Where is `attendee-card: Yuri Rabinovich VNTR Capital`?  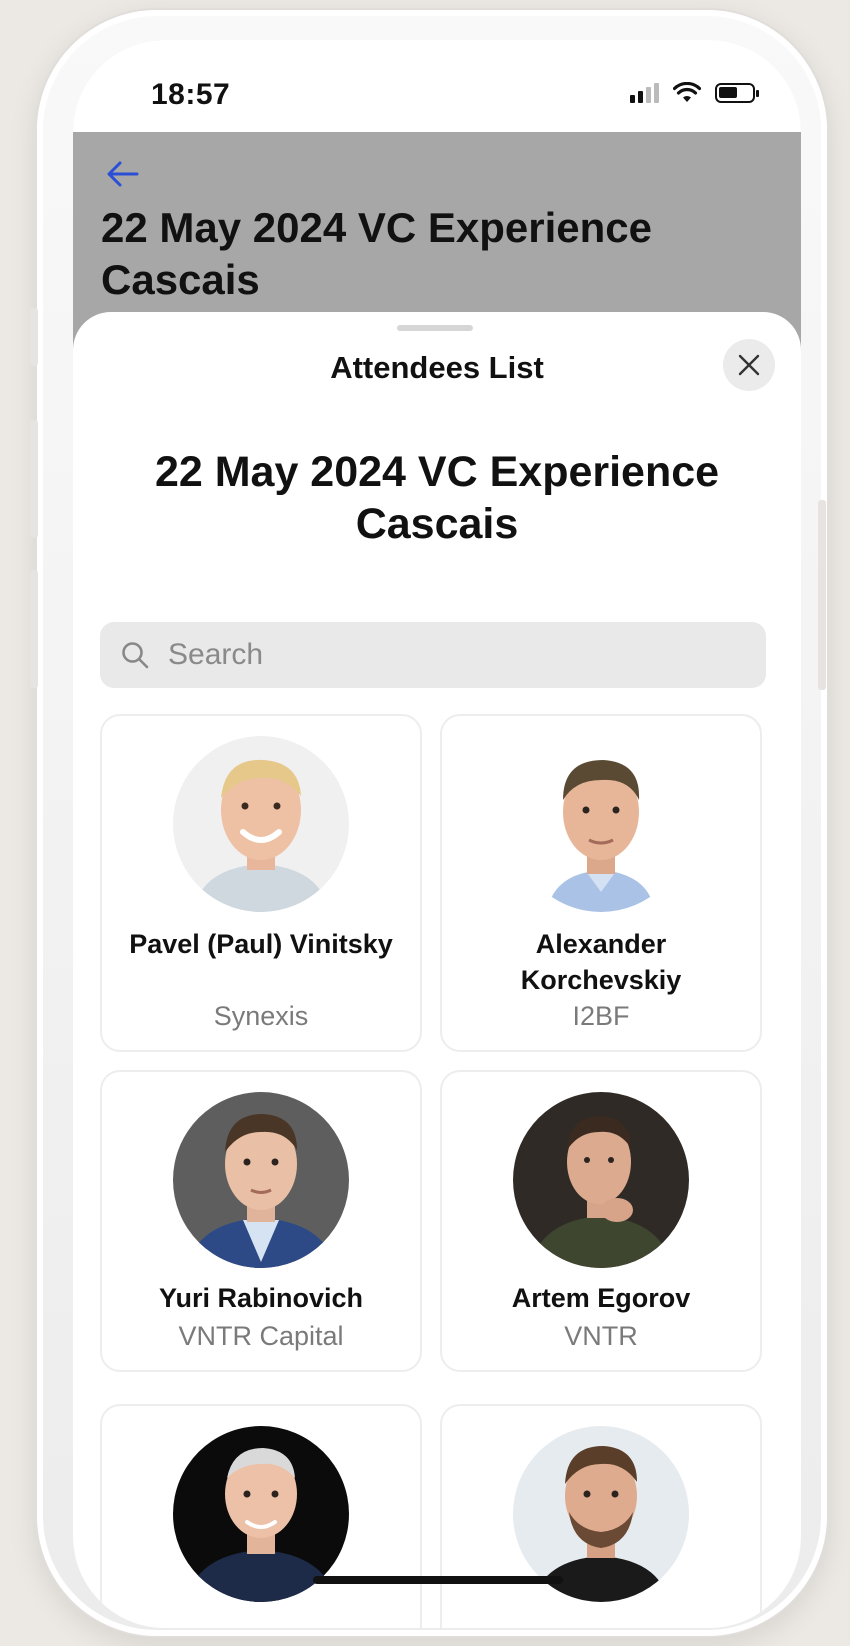
attendee-card: Yuri Rabinovich VNTR Capital is located at coordinates (261, 1221).